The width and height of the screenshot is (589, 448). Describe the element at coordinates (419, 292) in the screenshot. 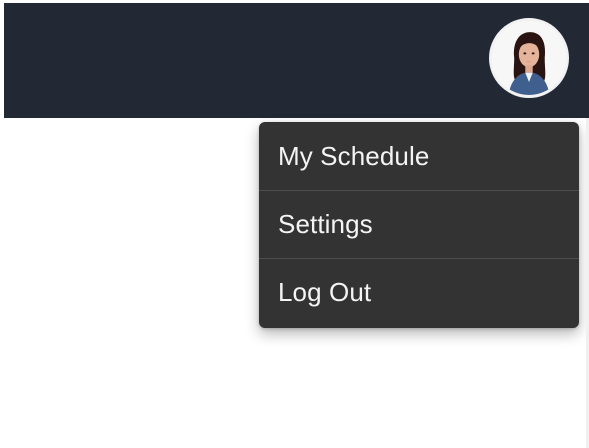

I see `menu-item-log-out: Log Out` at that location.